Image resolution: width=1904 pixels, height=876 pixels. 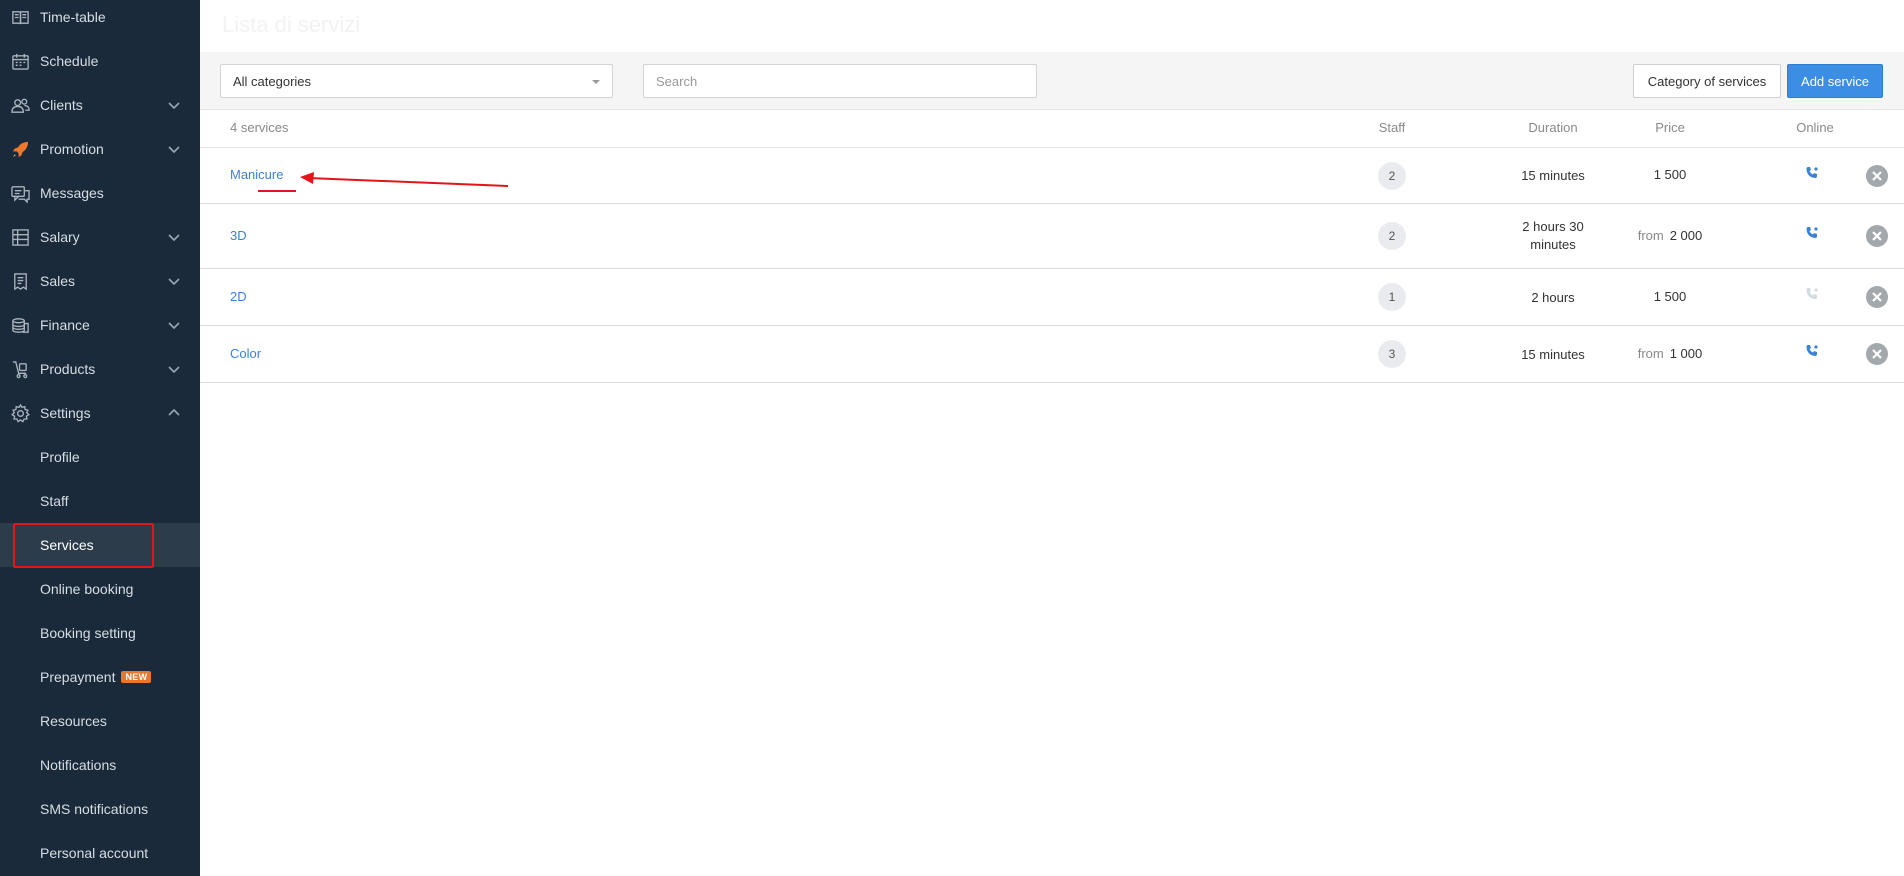 I want to click on search-input, so click(x=840, y=81).